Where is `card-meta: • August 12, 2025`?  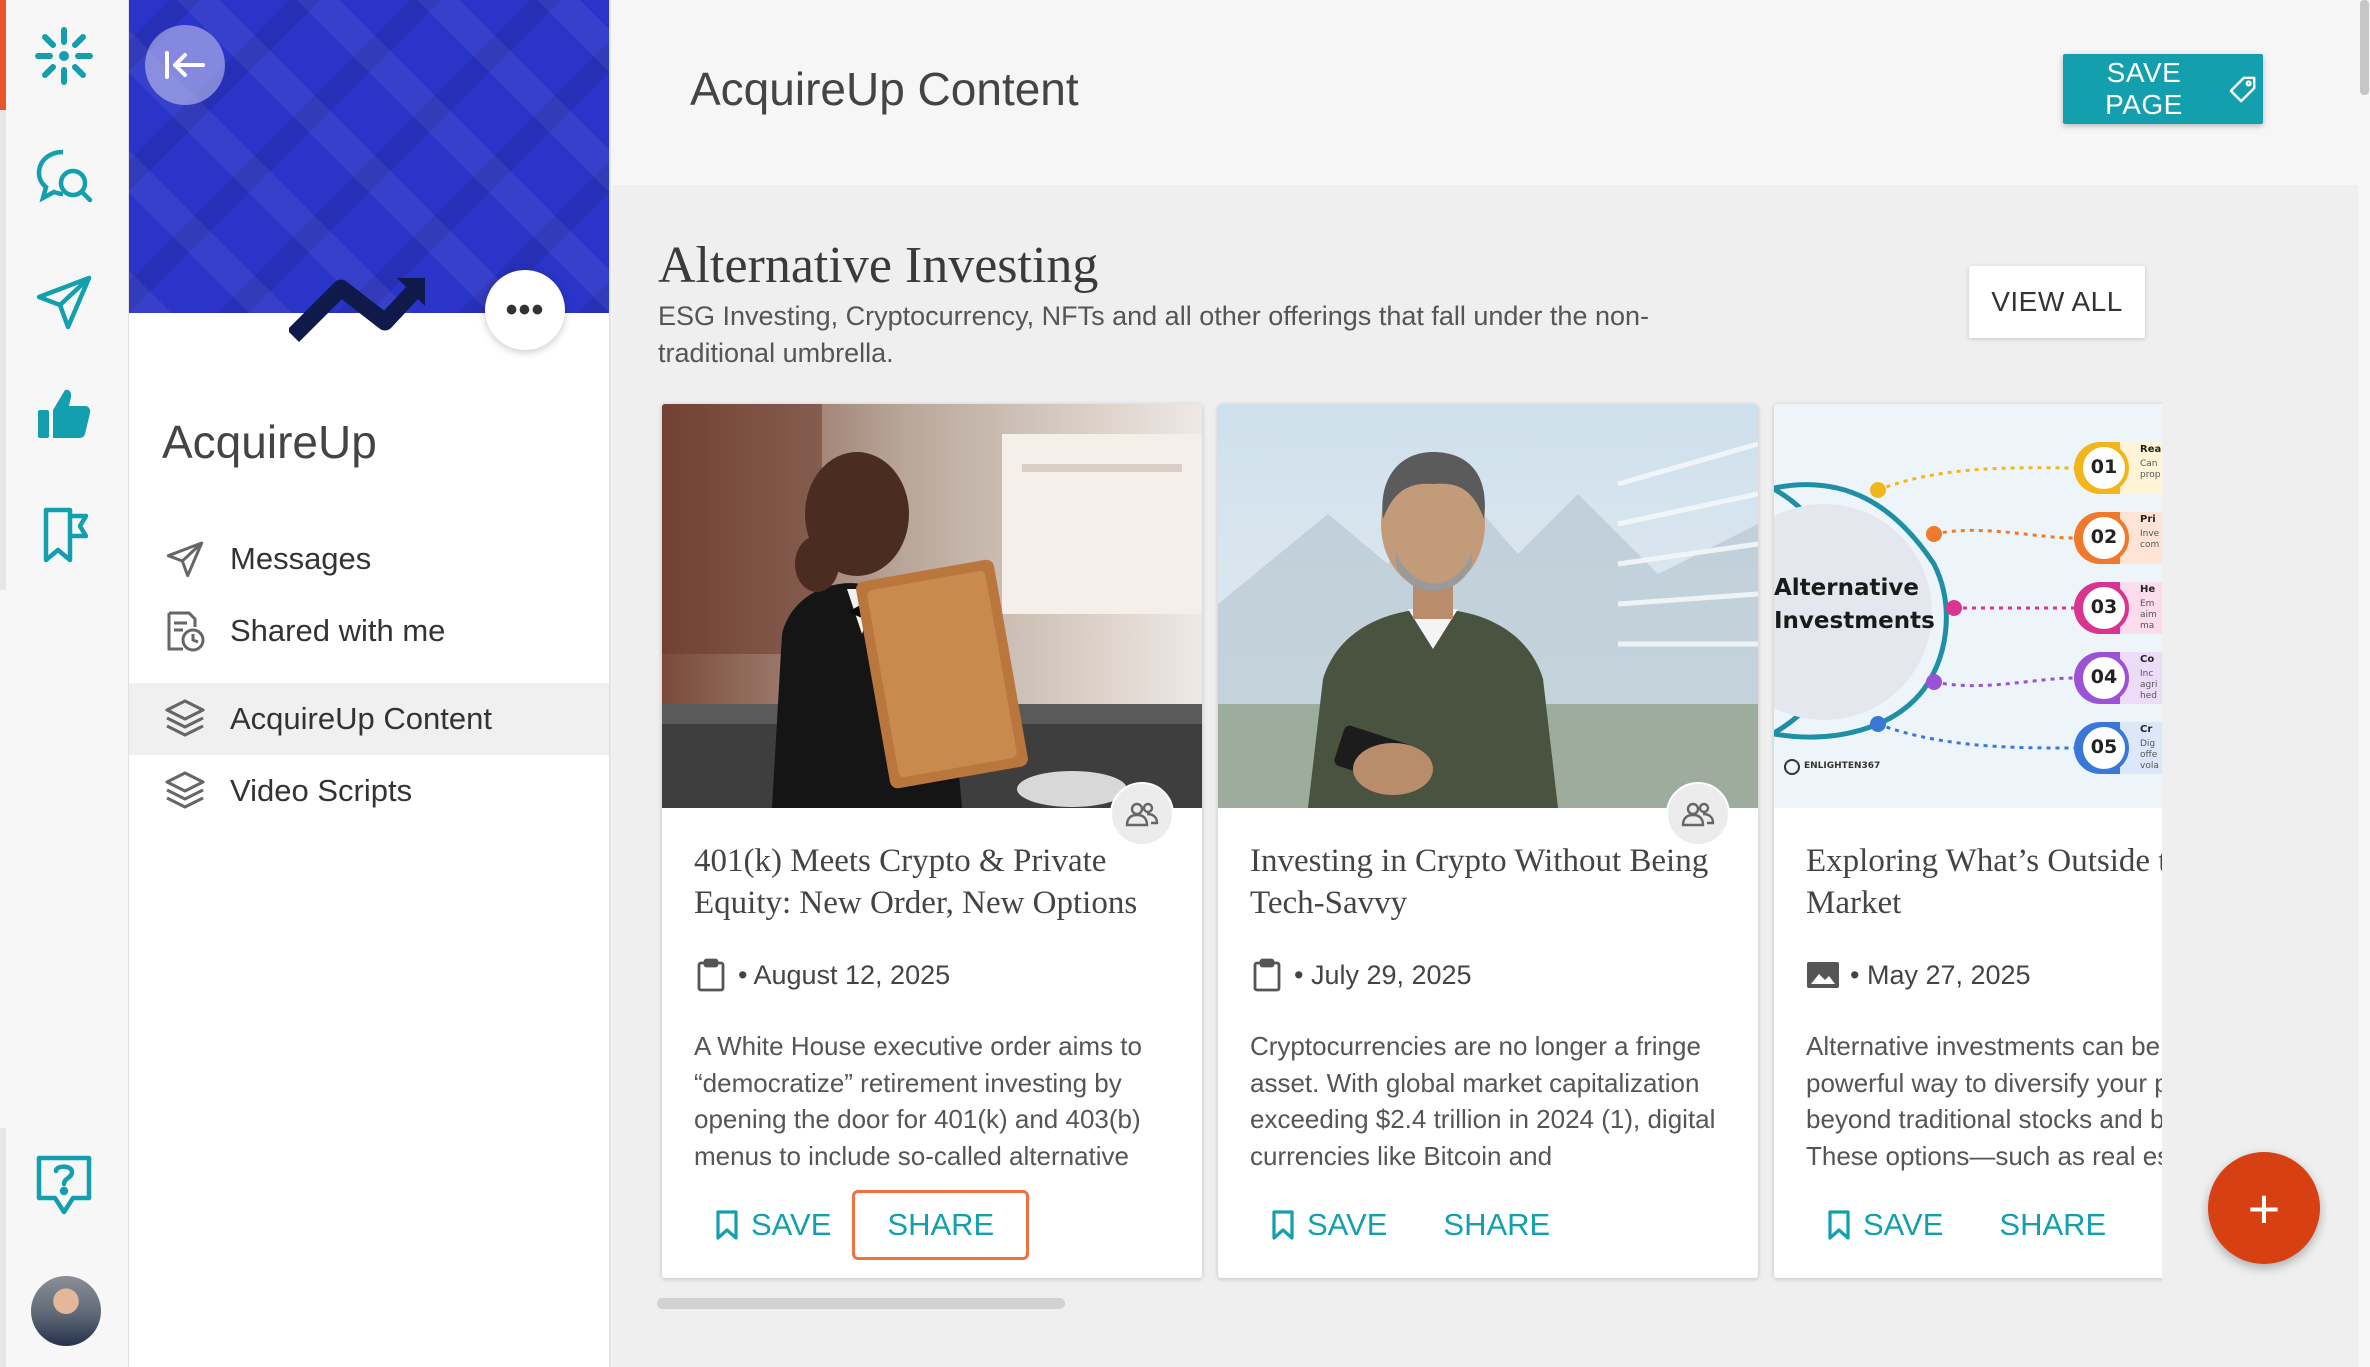
card-meta: • August 12, 2025 is located at coordinates (822, 975).